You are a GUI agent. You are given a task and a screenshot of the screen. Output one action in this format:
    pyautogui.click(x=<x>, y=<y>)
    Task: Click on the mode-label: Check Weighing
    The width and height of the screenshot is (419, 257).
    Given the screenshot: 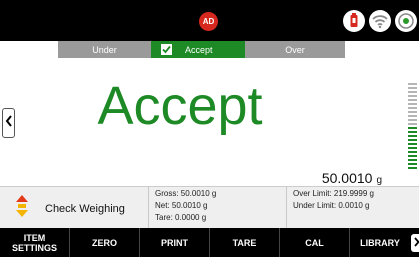 What is the action you would take?
    pyautogui.click(x=85, y=209)
    